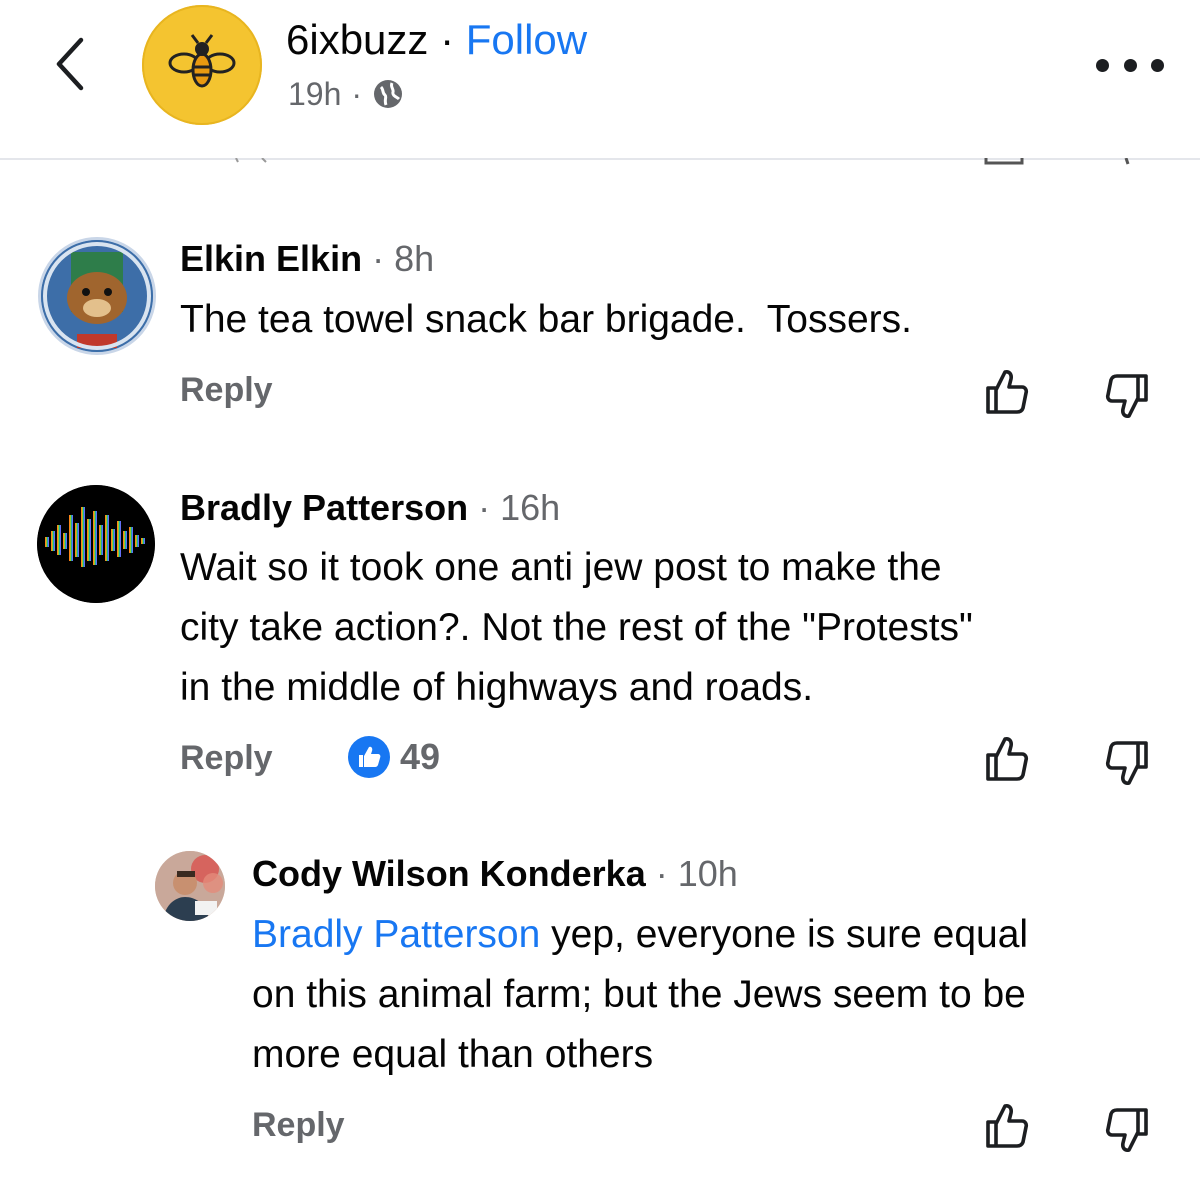 This screenshot has width=1200, height=1177. I want to click on person-avatar-image, so click(190, 886).